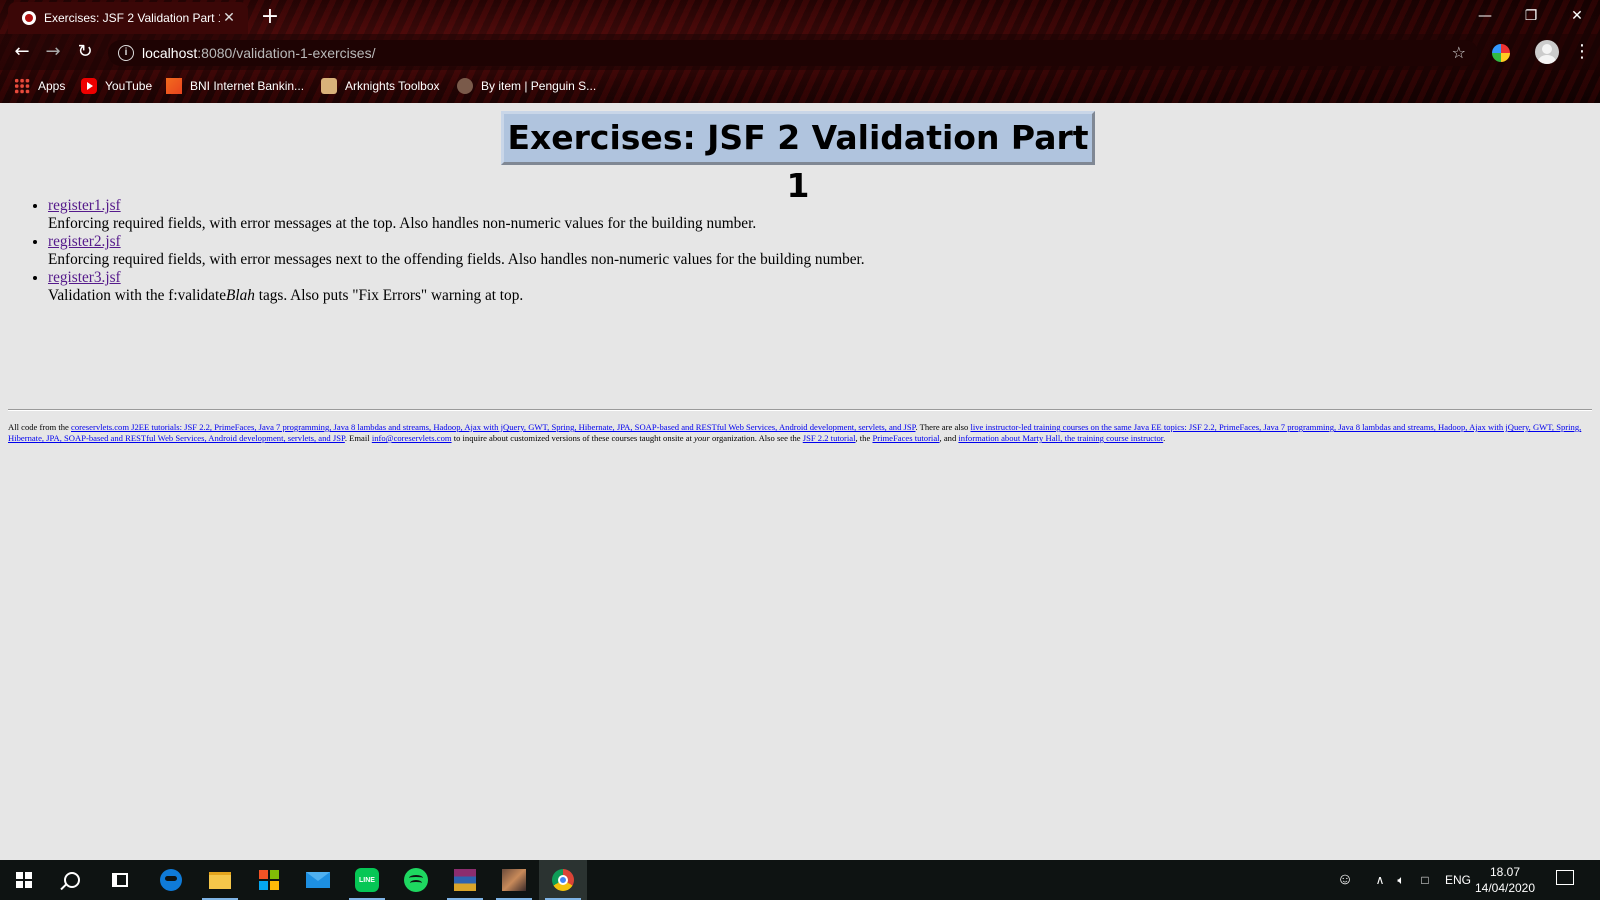 The height and width of the screenshot is (900, 1600). Describe the element at coordinates (129, 86) in the screenshot. I see `bookmark-label: YouTube` at that location.